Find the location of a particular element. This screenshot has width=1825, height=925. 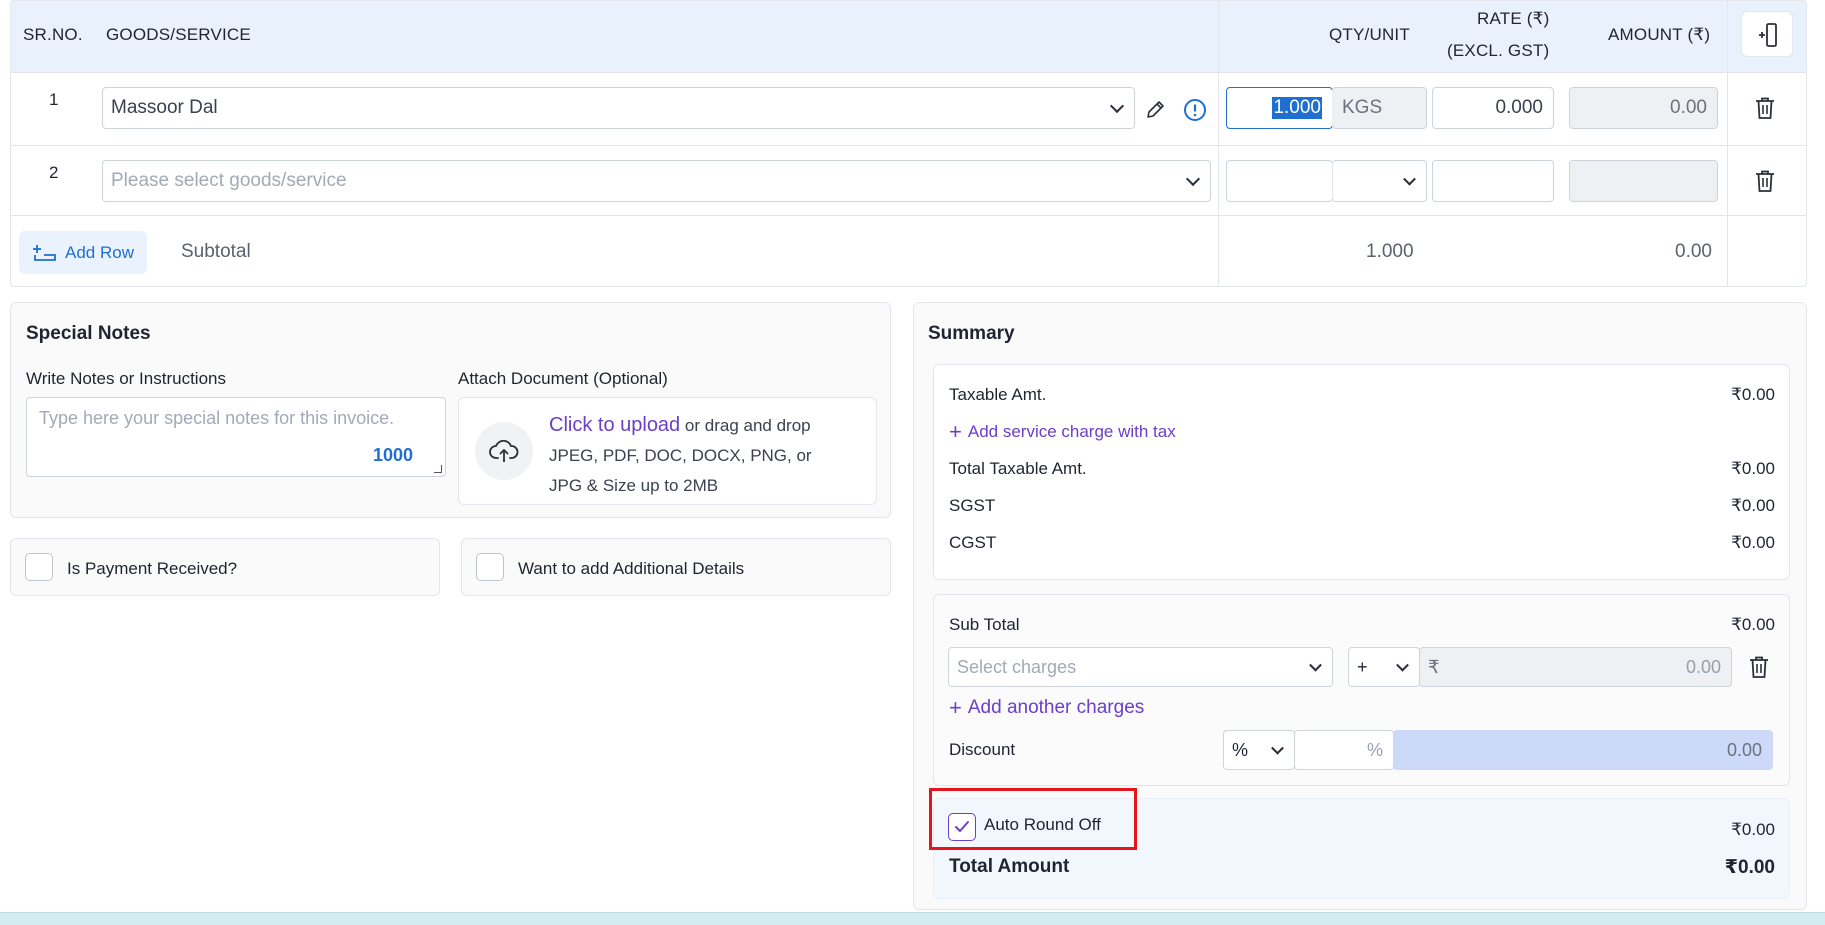

amount-field: 0.00 is located at coordinates (1643, 108).